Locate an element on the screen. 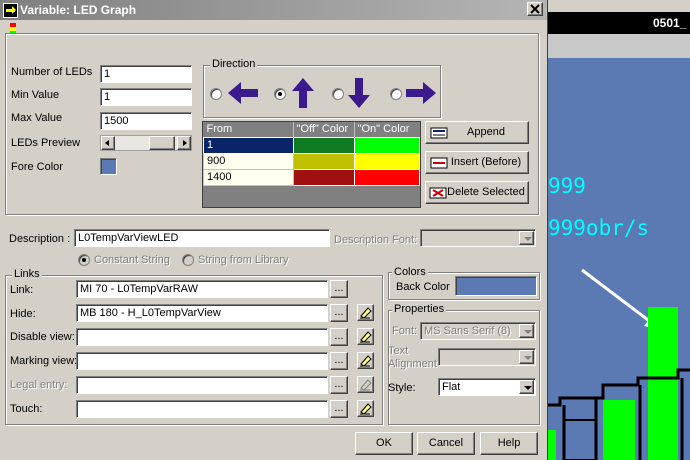 The width and height of the screenshot is (690, 460). number-of-leds-field: 1 is located at coordinates (146, 74).